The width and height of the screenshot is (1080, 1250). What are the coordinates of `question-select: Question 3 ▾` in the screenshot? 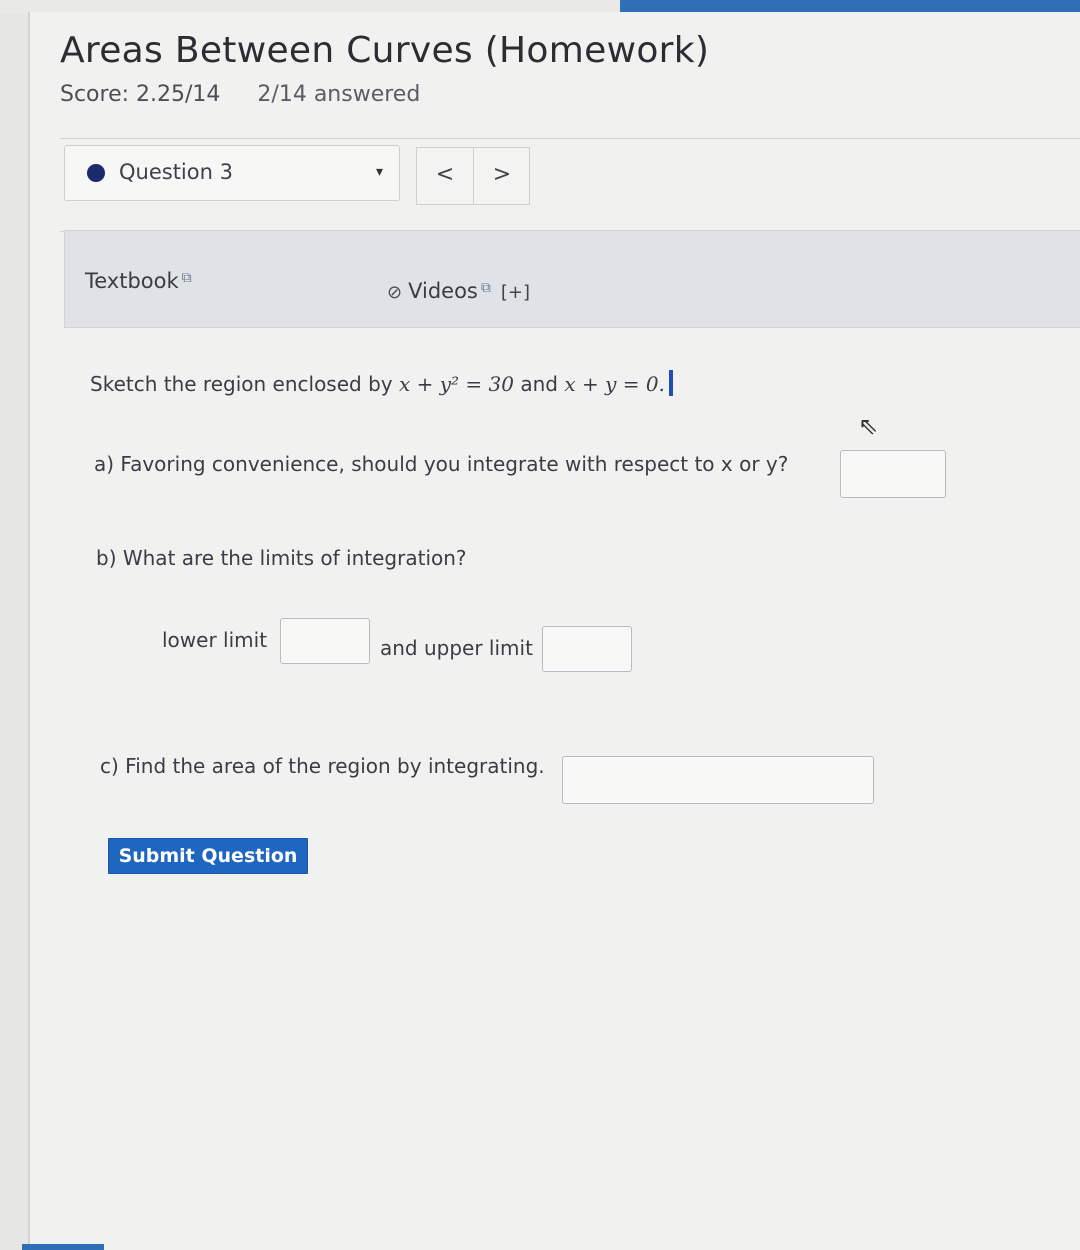 It's located at (232, 173).